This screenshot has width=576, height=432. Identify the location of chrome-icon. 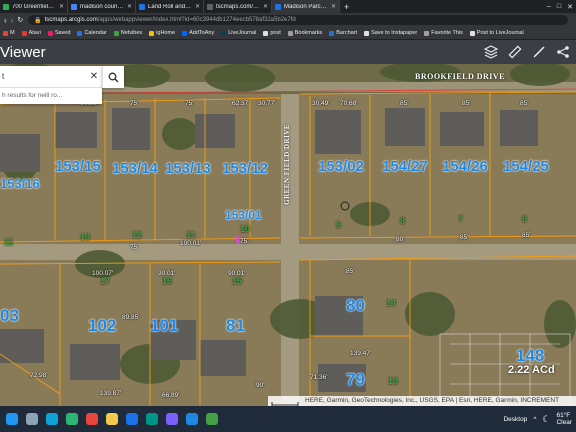
(92, 419).